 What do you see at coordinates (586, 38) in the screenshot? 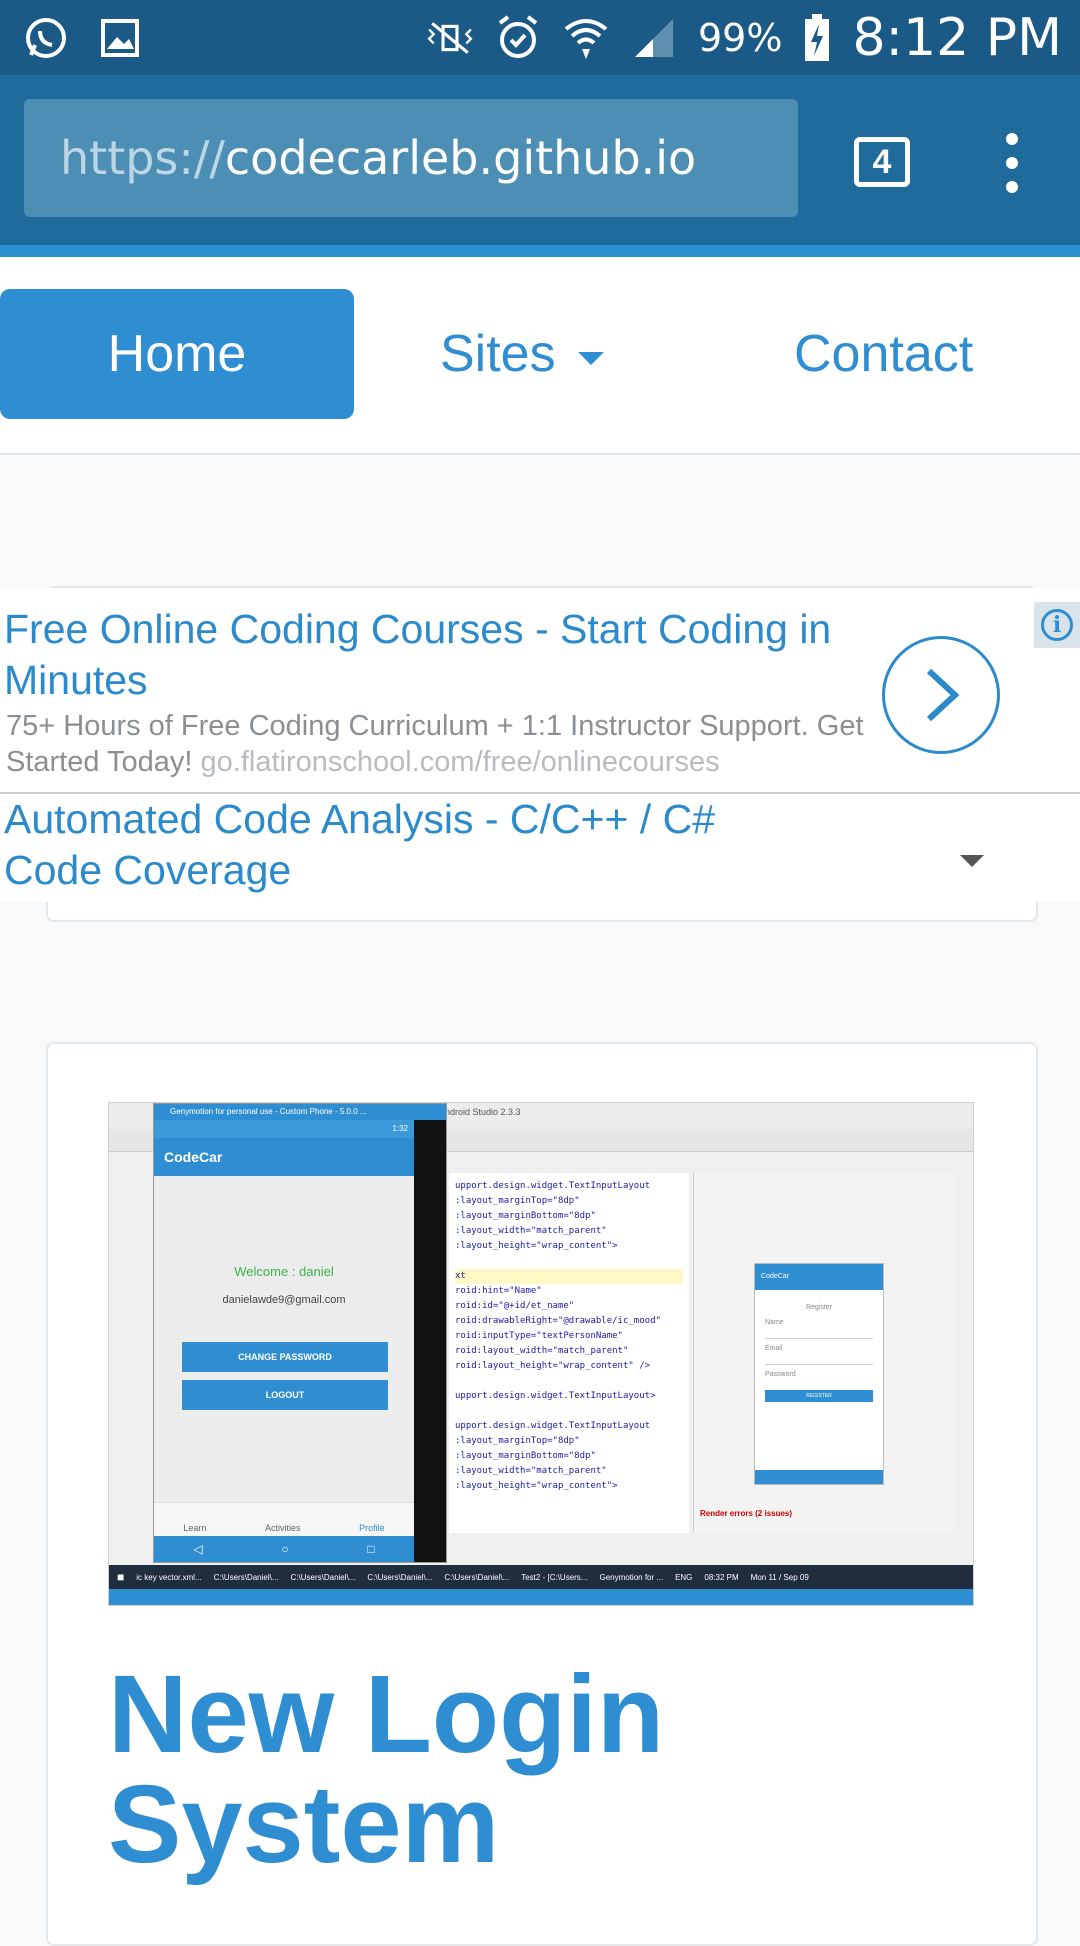
I see `wifi-icon` at bounding box center [586, 38].